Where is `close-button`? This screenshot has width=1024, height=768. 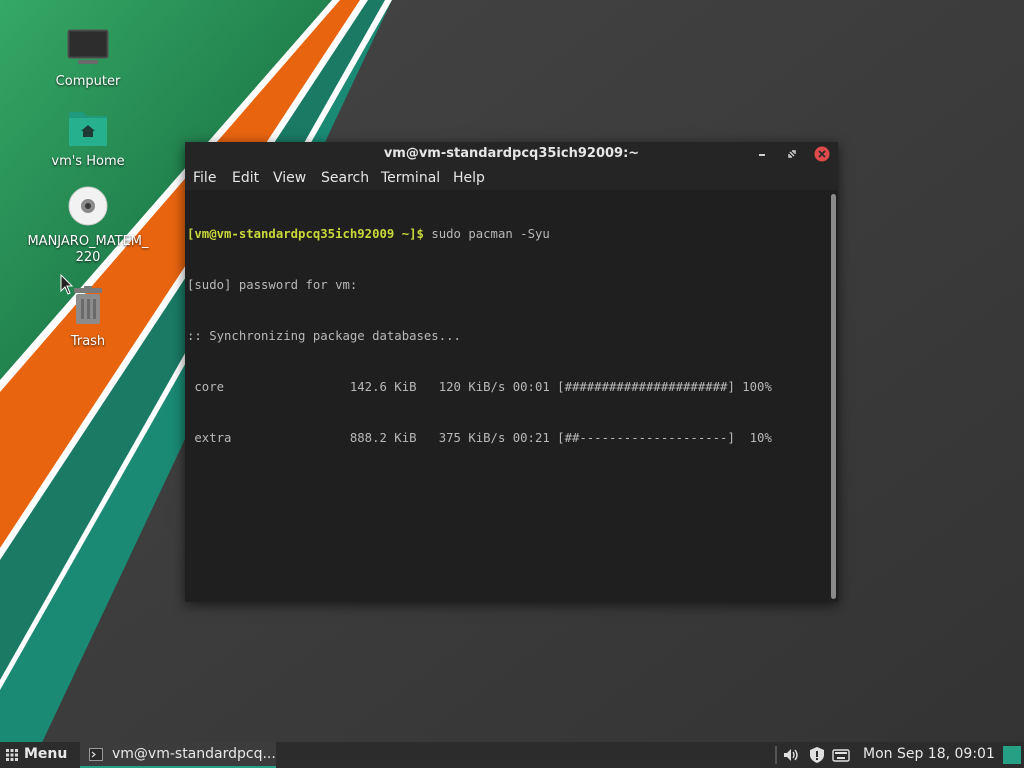
close-button is located at coordinates (822, 154).